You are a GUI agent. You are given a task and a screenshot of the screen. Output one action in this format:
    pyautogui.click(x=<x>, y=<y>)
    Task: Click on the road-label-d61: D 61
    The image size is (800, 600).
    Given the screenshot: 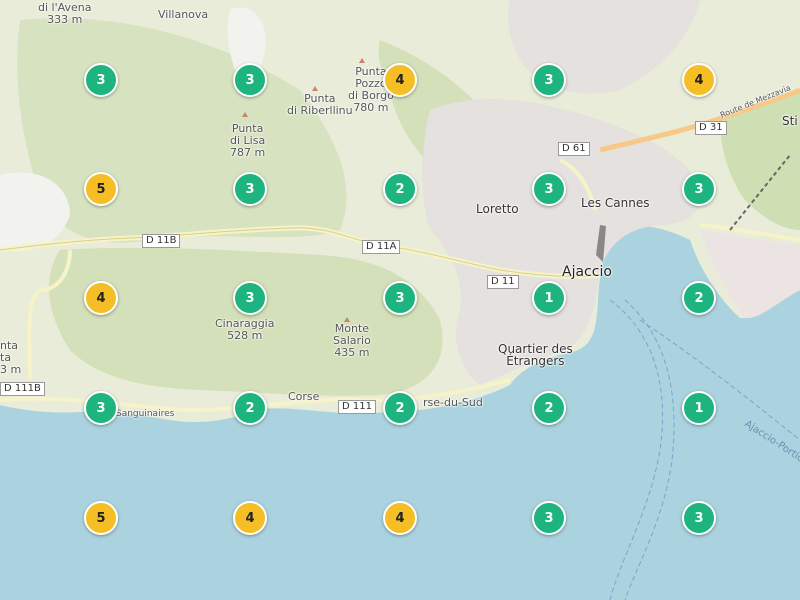 What is the action you would take?
    pyautogui.click(x=574, y=149)
    